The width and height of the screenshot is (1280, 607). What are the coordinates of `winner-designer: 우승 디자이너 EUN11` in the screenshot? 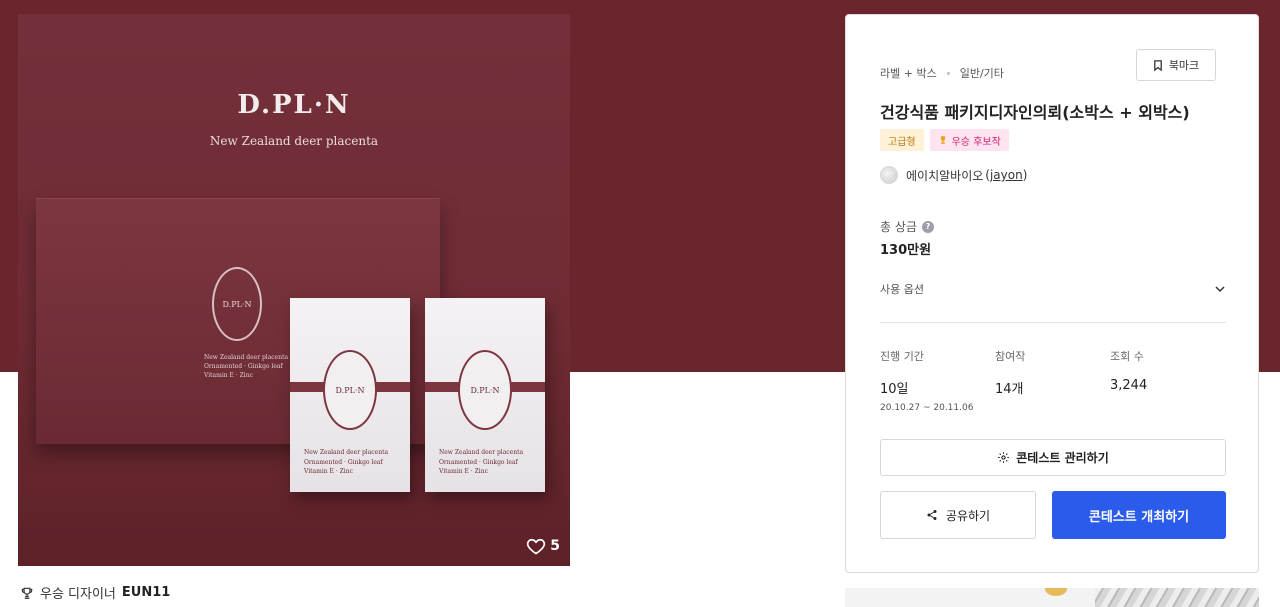 It's located at (95, 592).